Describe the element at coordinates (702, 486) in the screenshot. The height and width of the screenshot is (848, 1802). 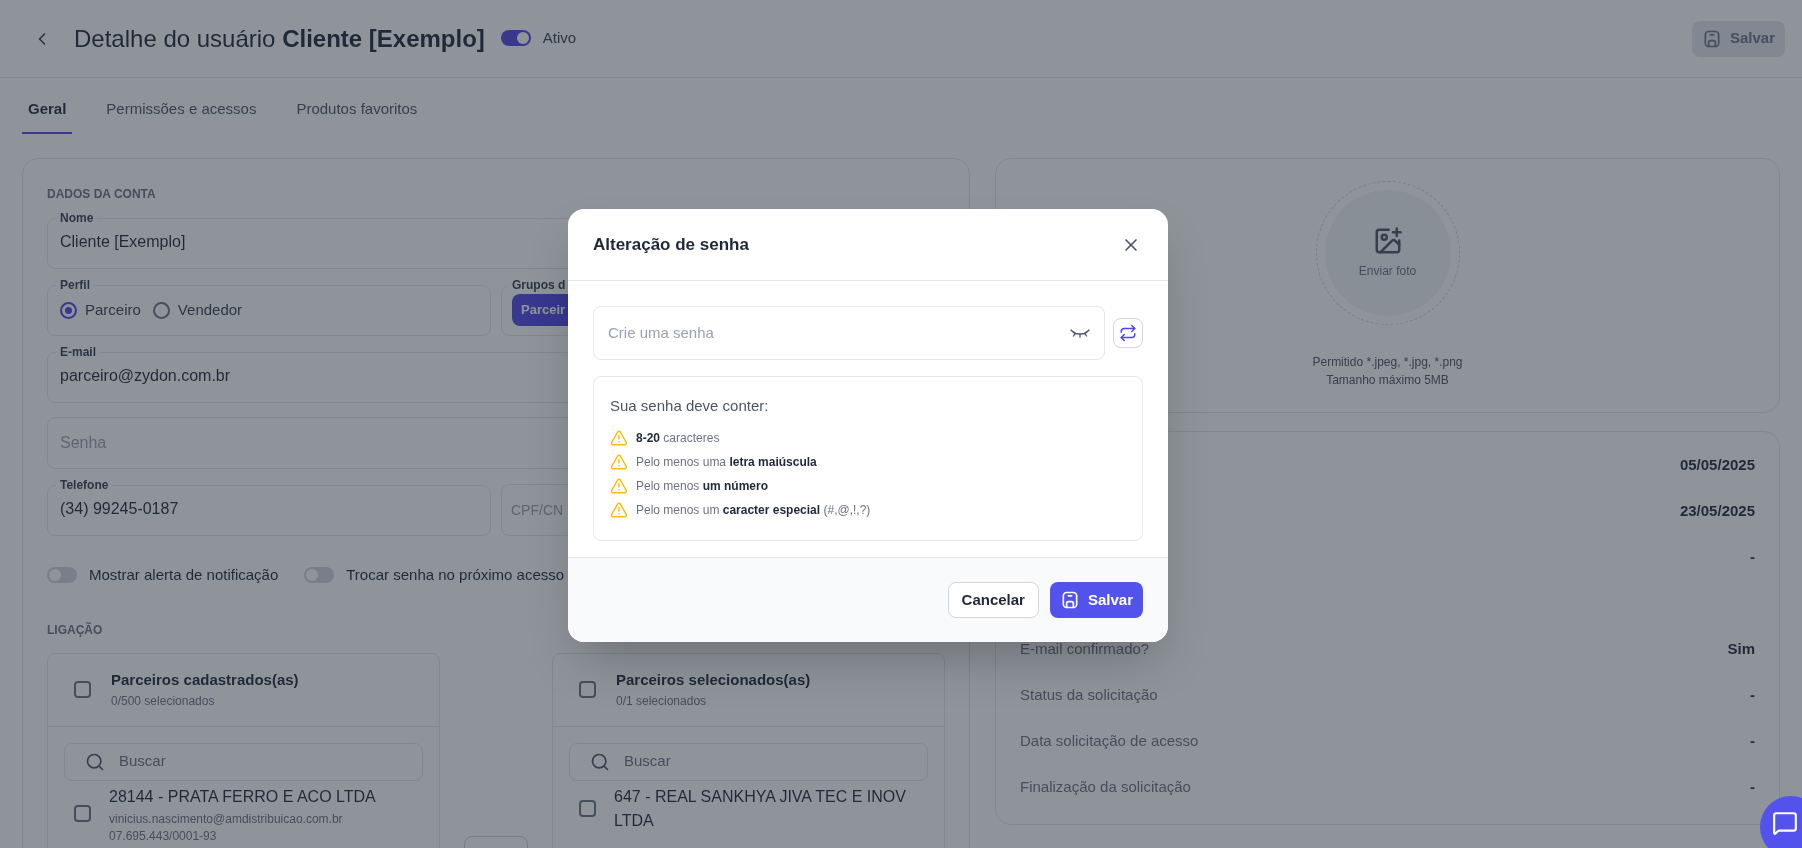
I see `requirement-text: Pelo menos um número` at that location.